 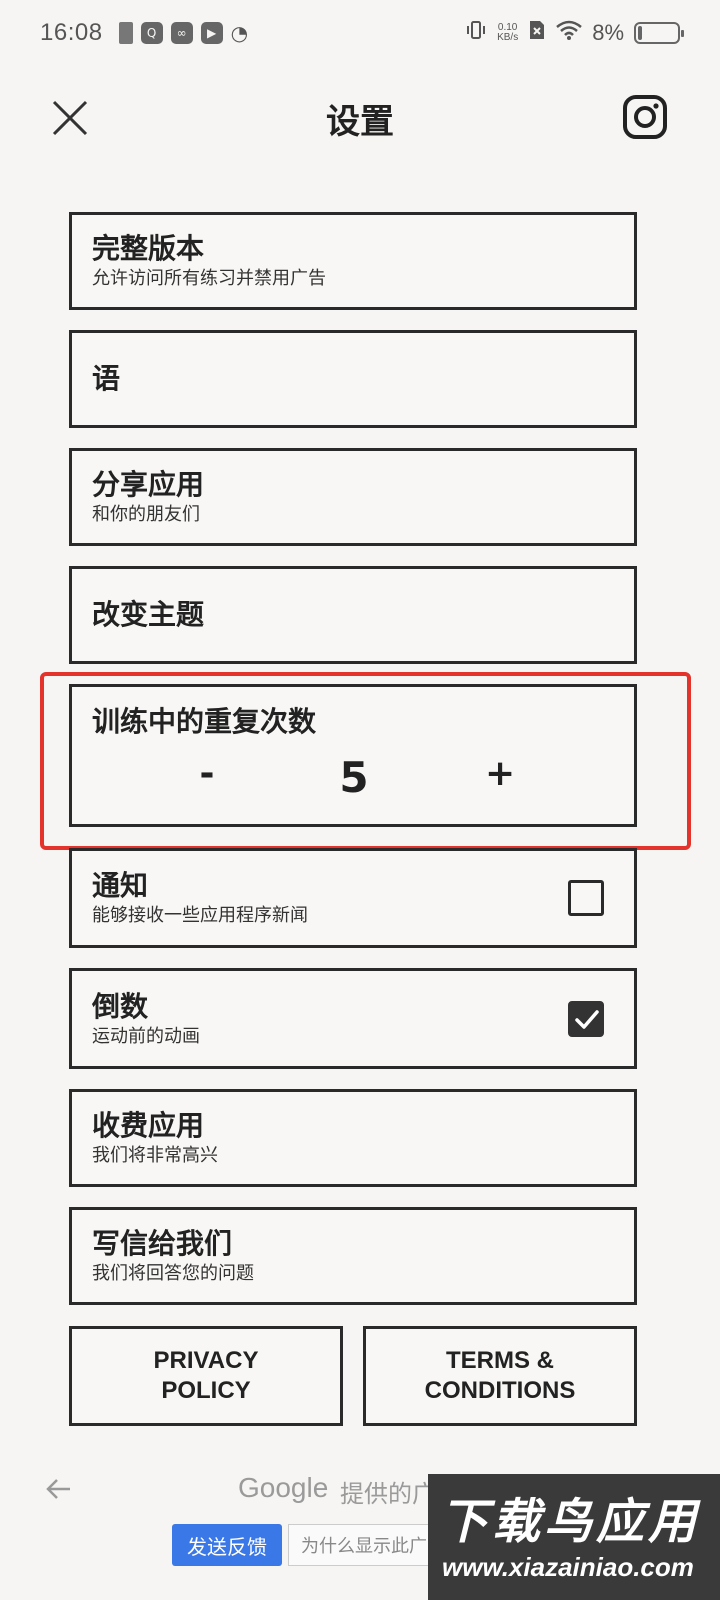 I want to click on terms-conditions-button: TERMS & CONDITIONS, so click(x=500, y=1376).